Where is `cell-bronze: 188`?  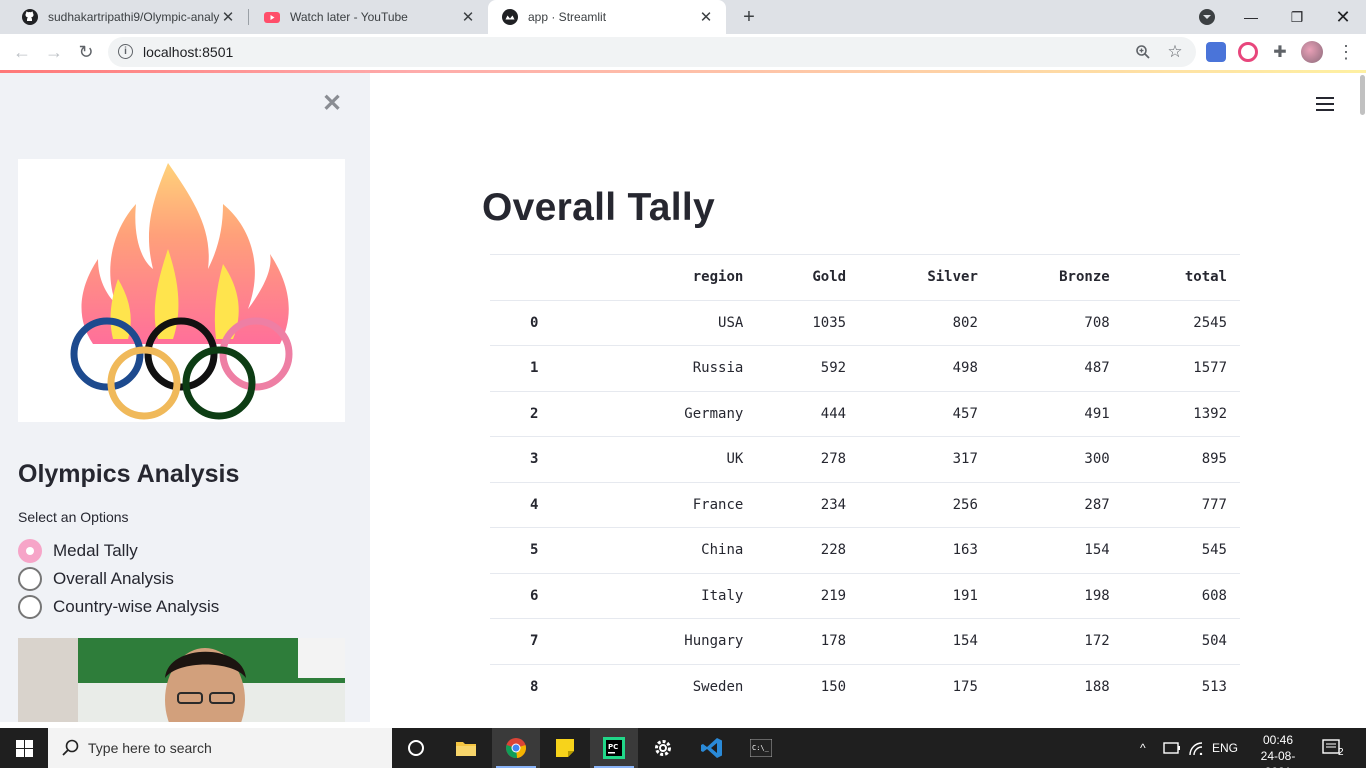 cell-bronze: 188 is located at coordinates (1056, 686).